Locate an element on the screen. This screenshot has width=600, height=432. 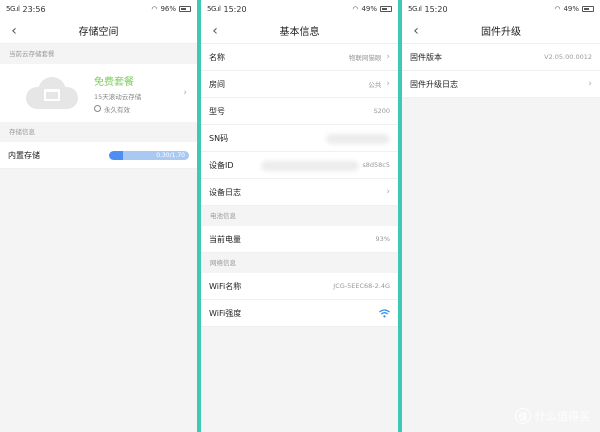
row-label: SN码 is located at coordinates (219, 138).